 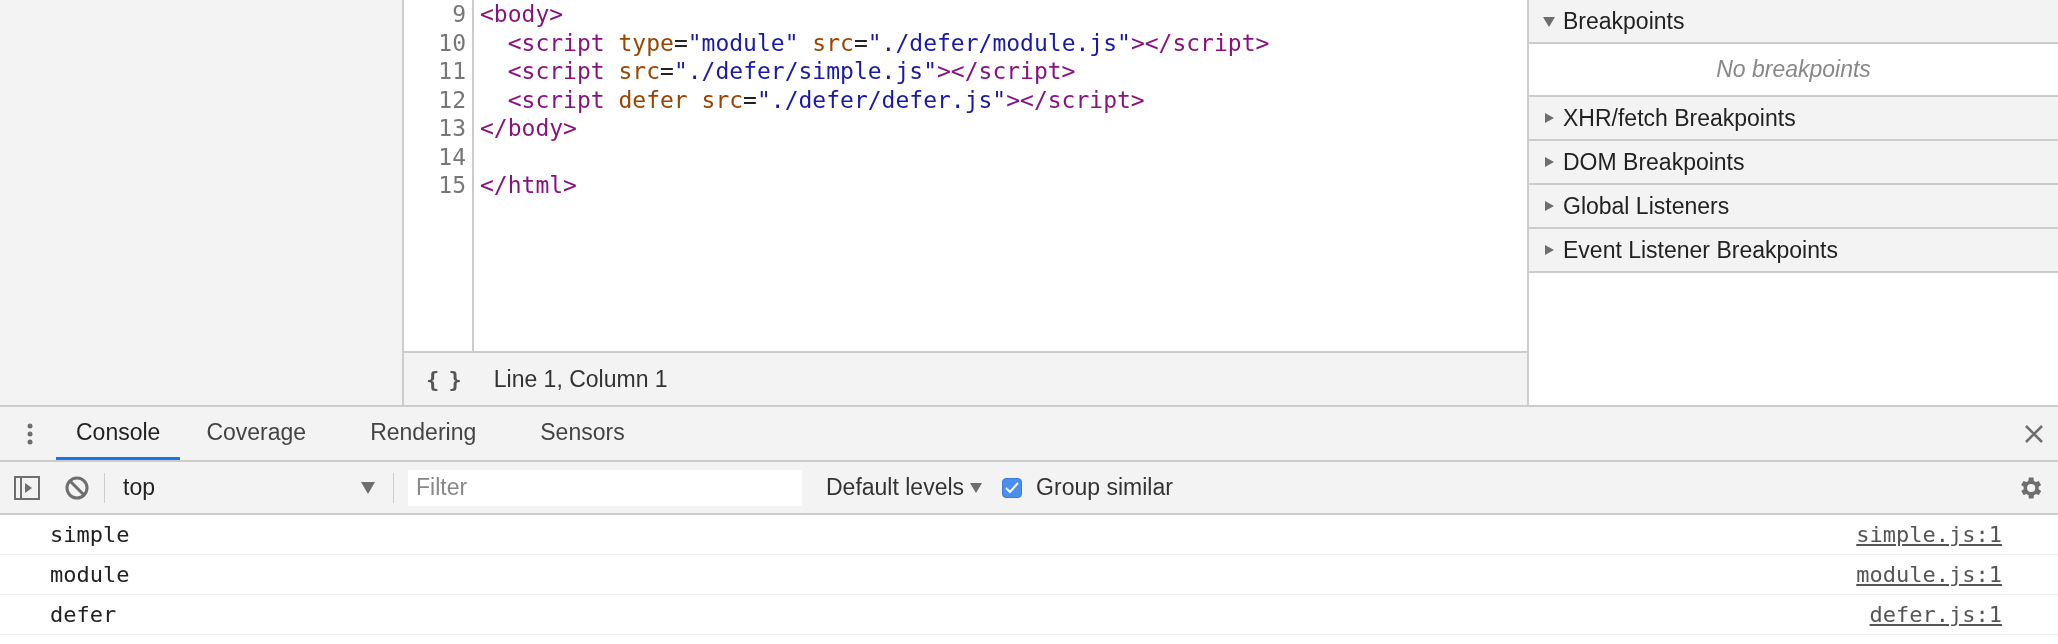 What do you see at coordinates (791, 71) in the screenshot?
I see `code-line: <script src="./defer/simple.js"></script>` at bounding box center [791, 71].